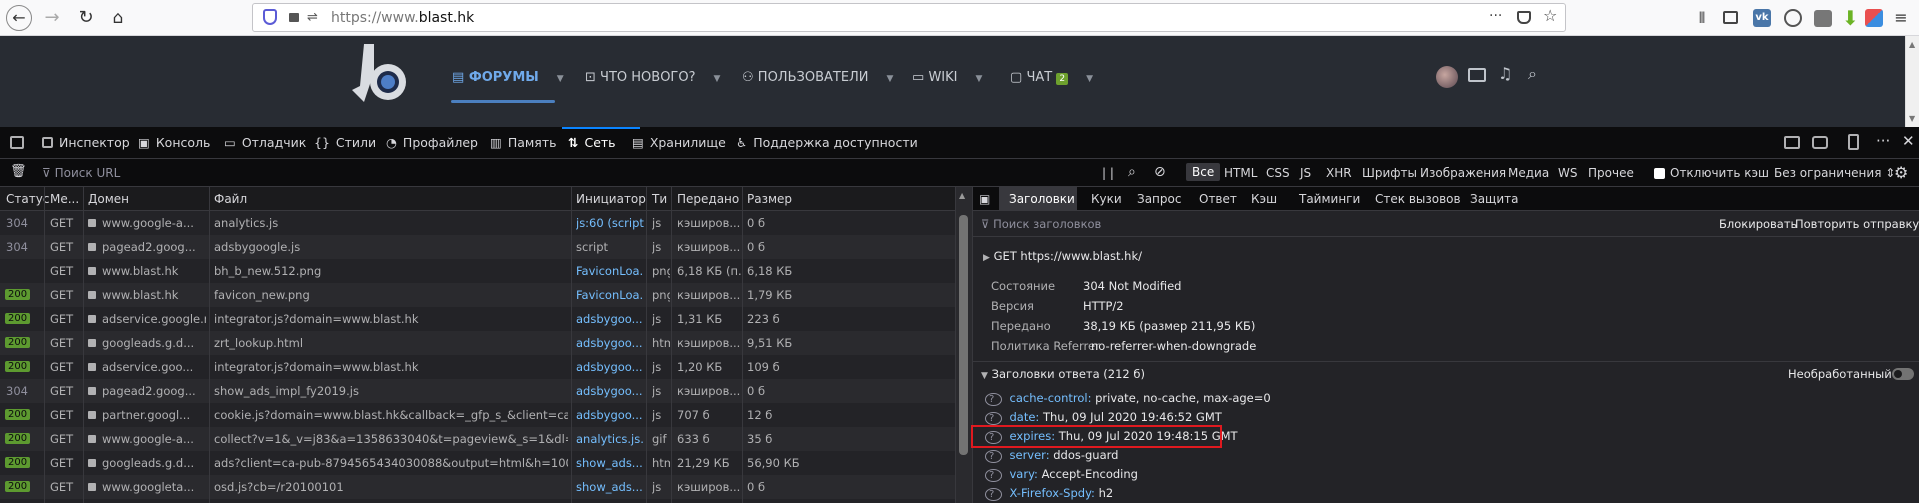  Describe the element at coordinates (230, 199) in the screenshot. I see `col-file: Файл` at that location.